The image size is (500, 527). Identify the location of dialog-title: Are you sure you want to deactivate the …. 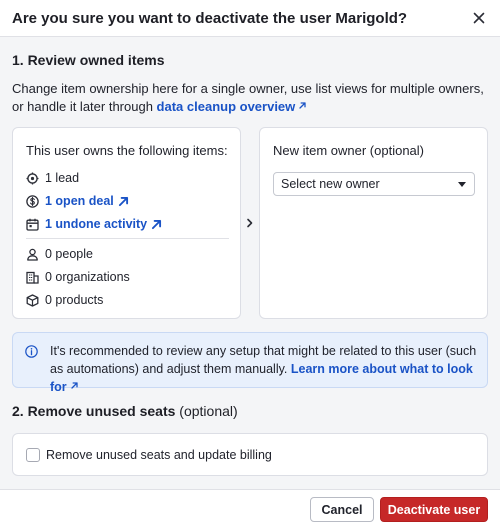
(210, 18).